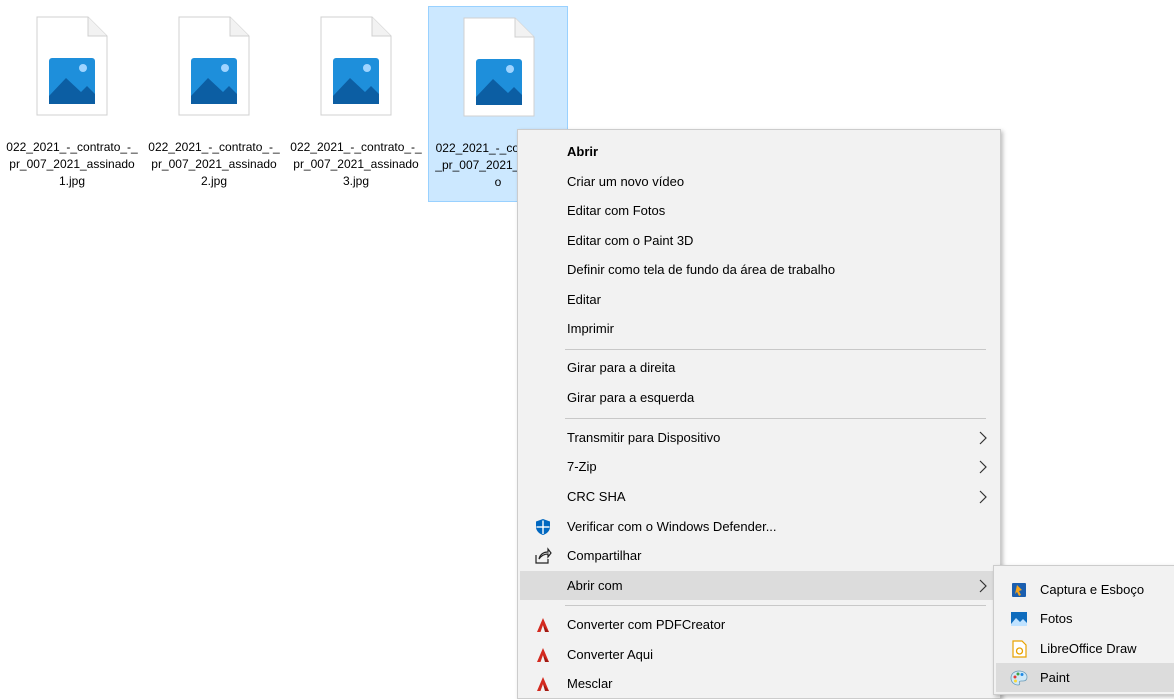  Describe the element at coordinates (610, 654) in the screenshot. I see `menu-item-label: Converter Aqui` at that location.